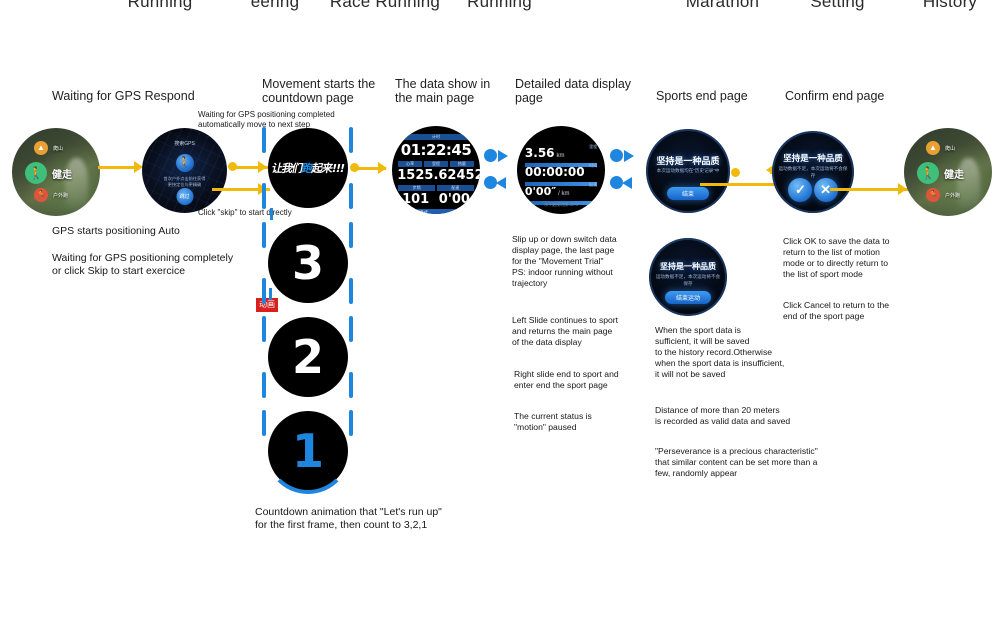 The width and height of the screenshot is (1000, 625). What do you see at coordinates (36, 173) in the screenshot?
I see `walk-icon: 🚶` at bounding box center [36, 173].